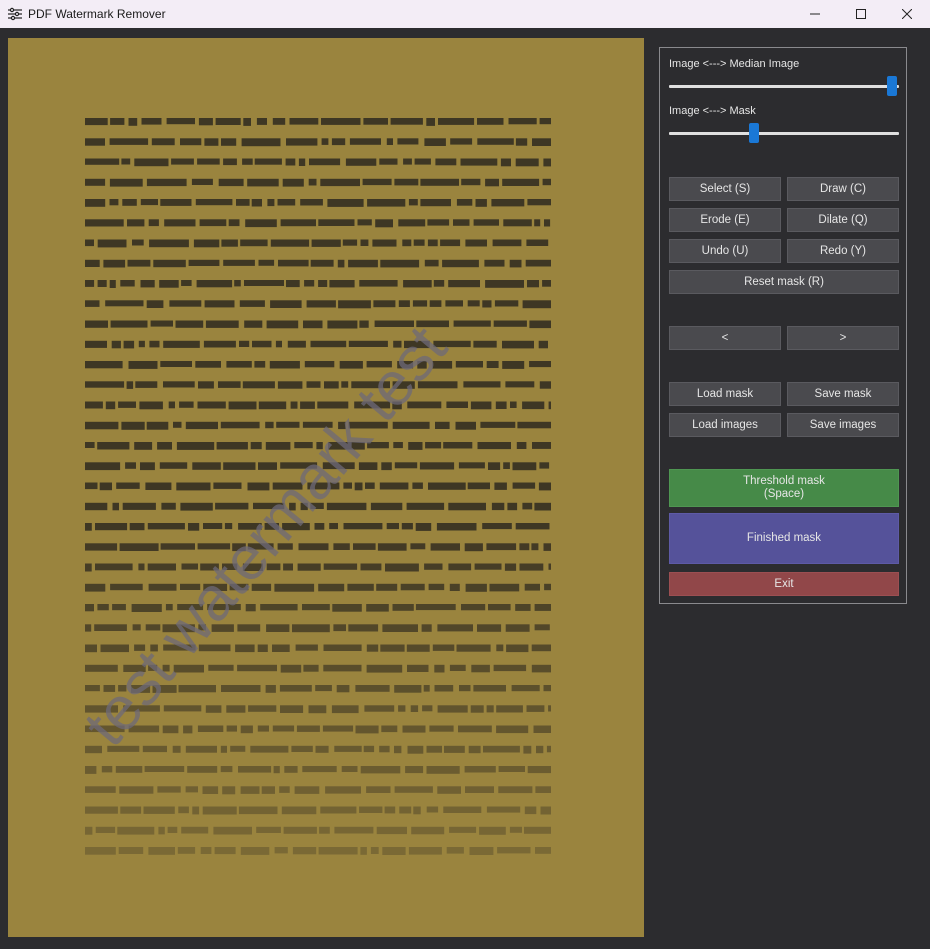 The width and height of the screenshot is (930, 949). What do you see at coordinates (815, 14) in the screenshot?
I see `minimize-button` at bounding box center [815, 14].